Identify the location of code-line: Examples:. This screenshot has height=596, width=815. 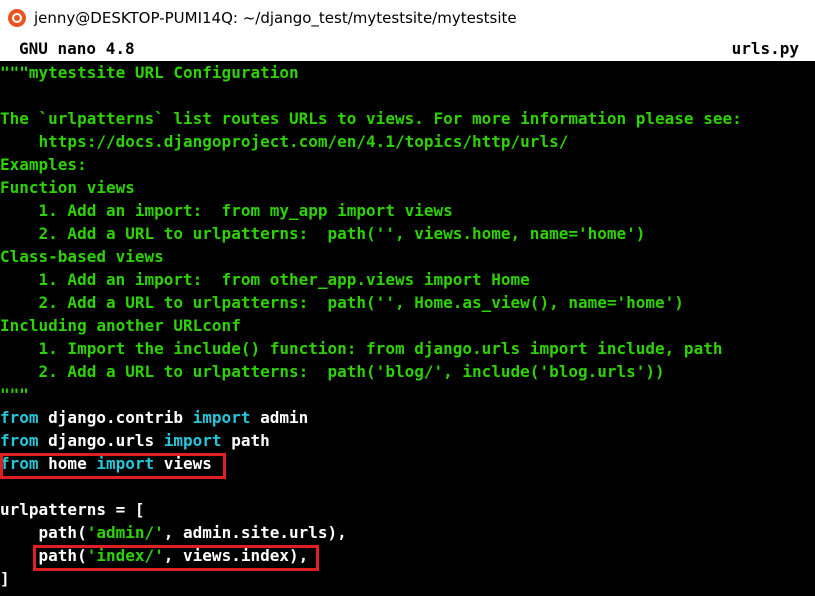
(43, 164).